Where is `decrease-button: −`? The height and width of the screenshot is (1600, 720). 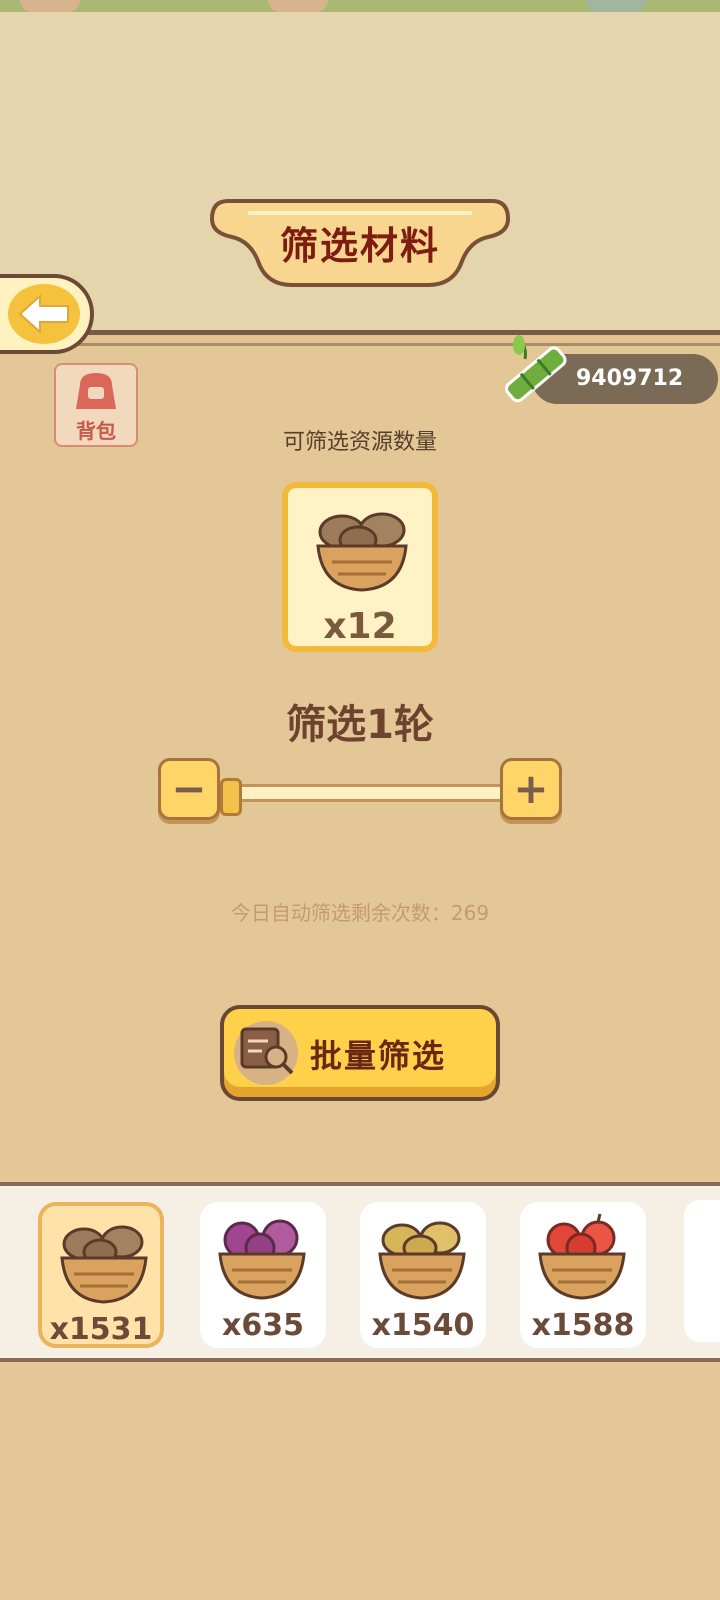 decrease-button: − is located at coordinates (189, 789).